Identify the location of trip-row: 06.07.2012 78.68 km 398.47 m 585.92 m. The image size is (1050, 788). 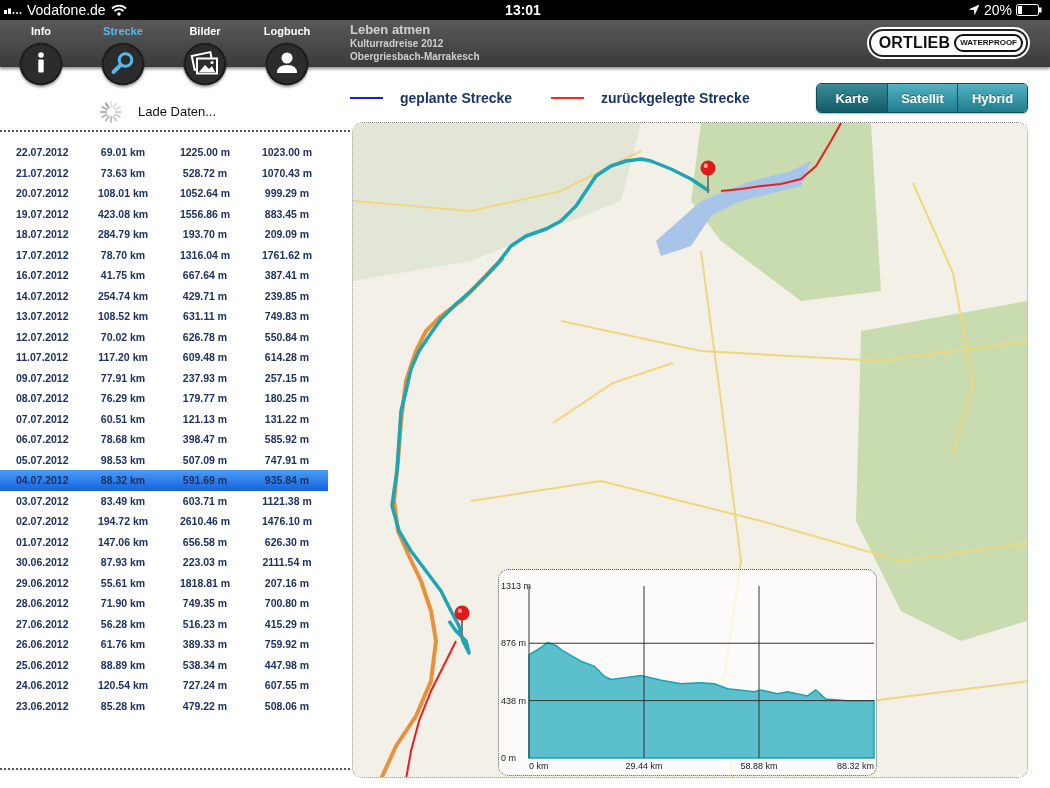
(164, 439).